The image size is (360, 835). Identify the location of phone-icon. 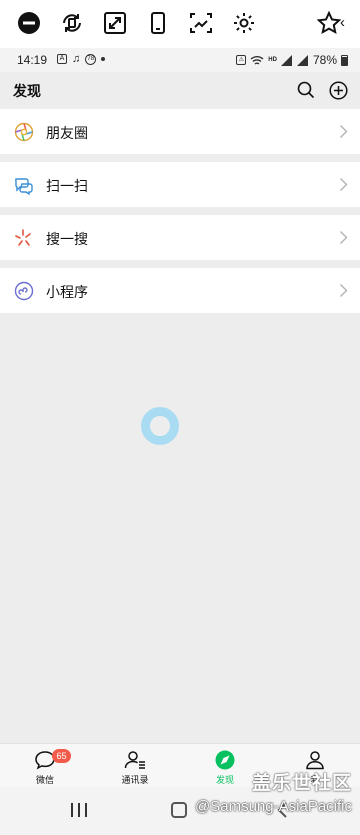
(158, 23).